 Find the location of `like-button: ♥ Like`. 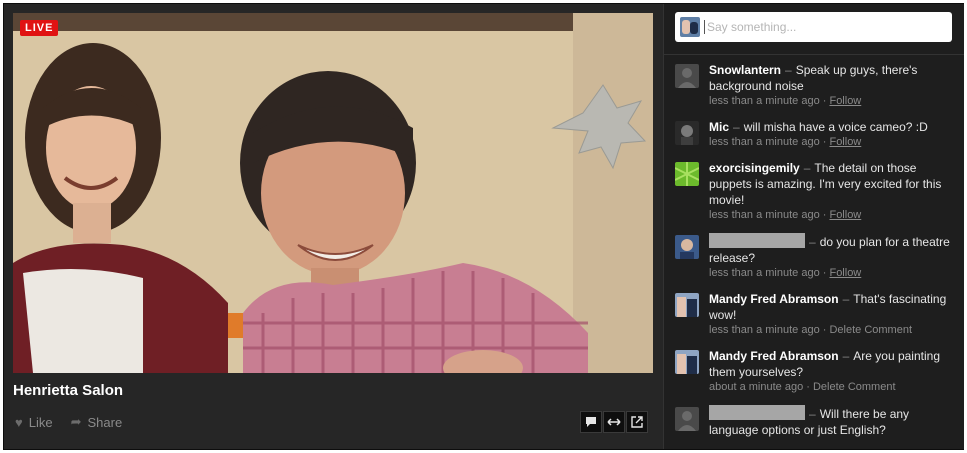

like-button: ♥ Like is located at coordinates (34, 422).